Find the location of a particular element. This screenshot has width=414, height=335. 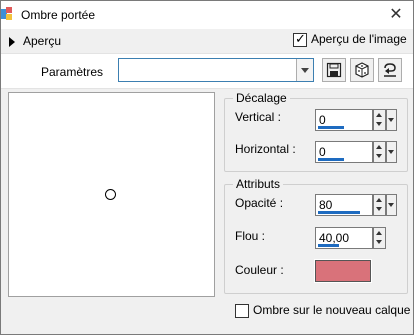

randomize-icon is located at coordinates (362, 70).